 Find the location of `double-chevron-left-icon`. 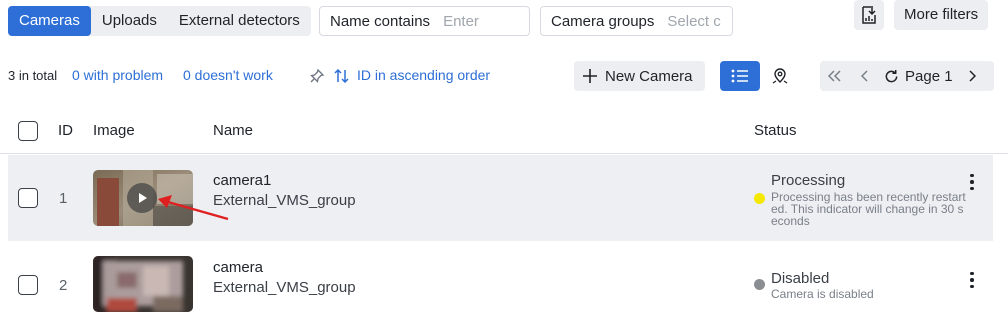

double-chevron-left-icon is located at coordinates (834, 76).